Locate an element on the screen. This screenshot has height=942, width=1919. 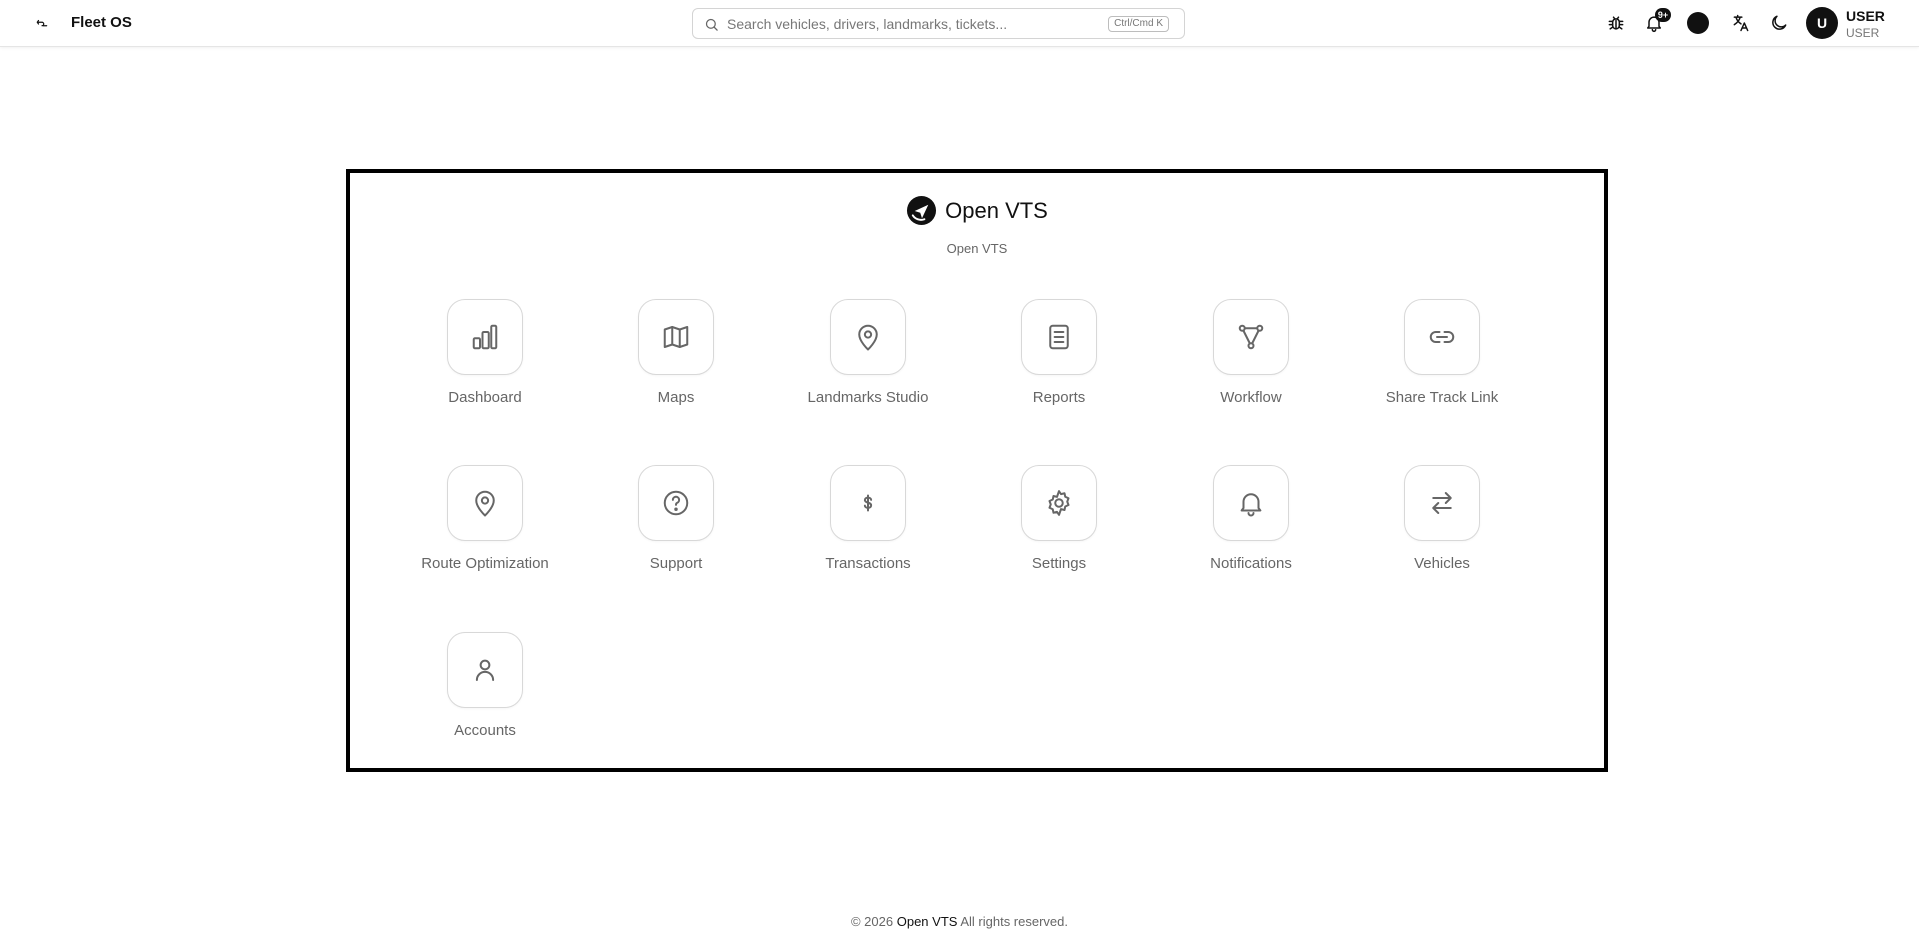
arrows-swap-icon is located at coordinates (1442, 503).